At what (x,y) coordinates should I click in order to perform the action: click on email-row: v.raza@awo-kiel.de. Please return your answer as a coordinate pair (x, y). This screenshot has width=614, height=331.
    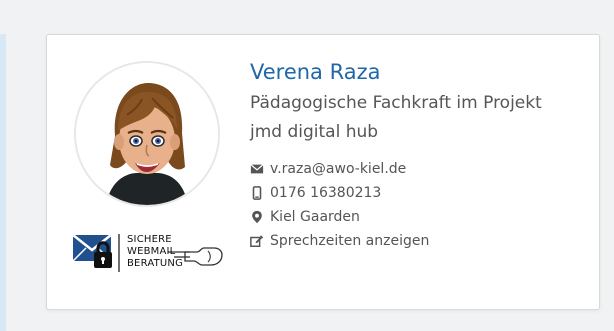
    Looking at the image, I should click on (420, 169).